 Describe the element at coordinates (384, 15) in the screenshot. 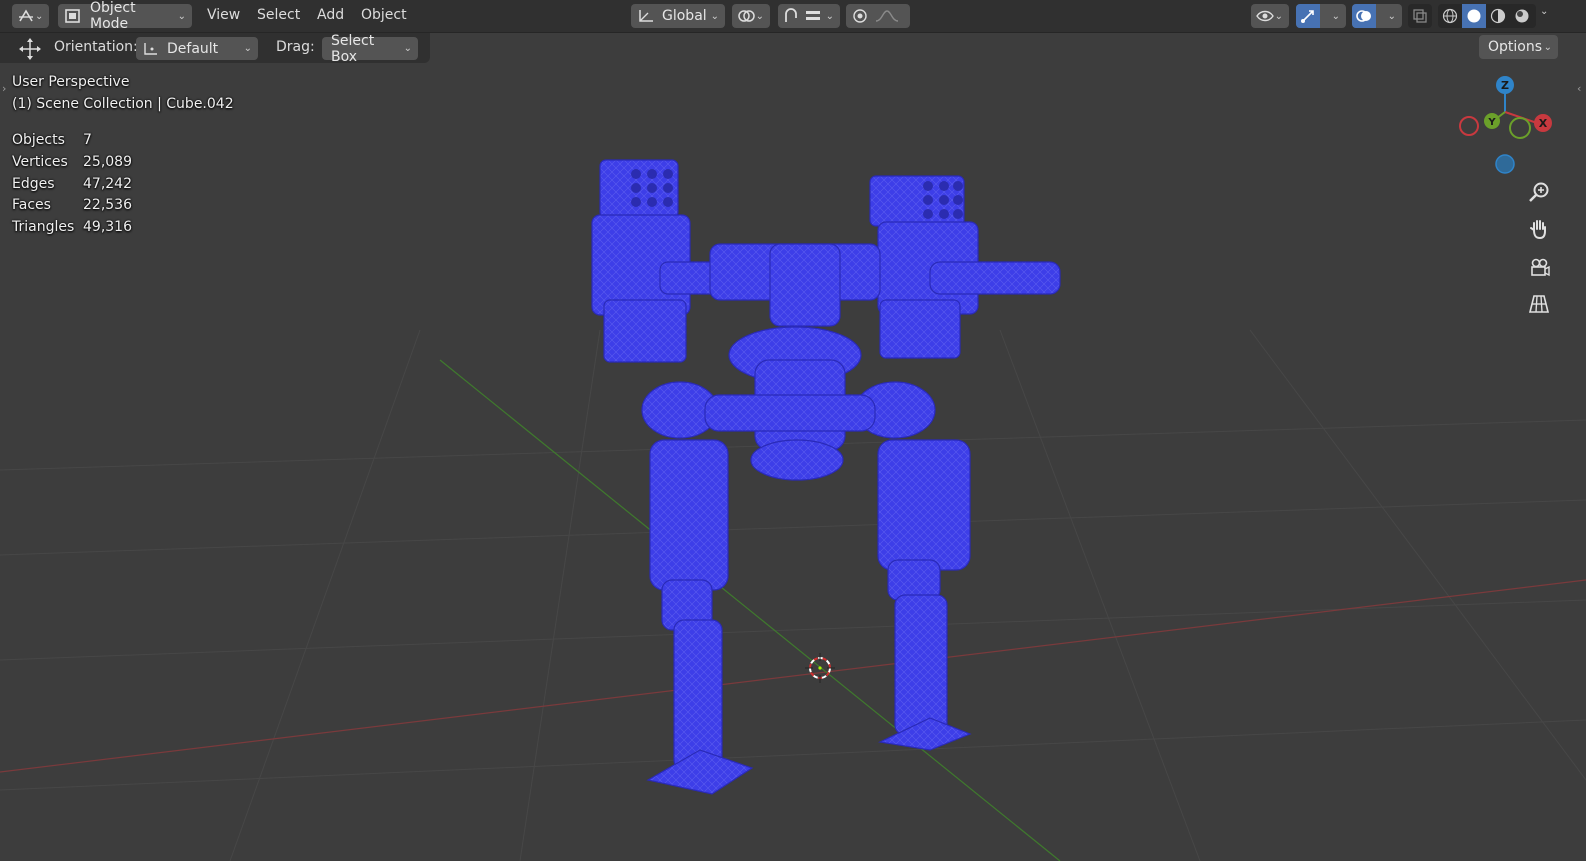

I see `menu-object: Object` at that location.